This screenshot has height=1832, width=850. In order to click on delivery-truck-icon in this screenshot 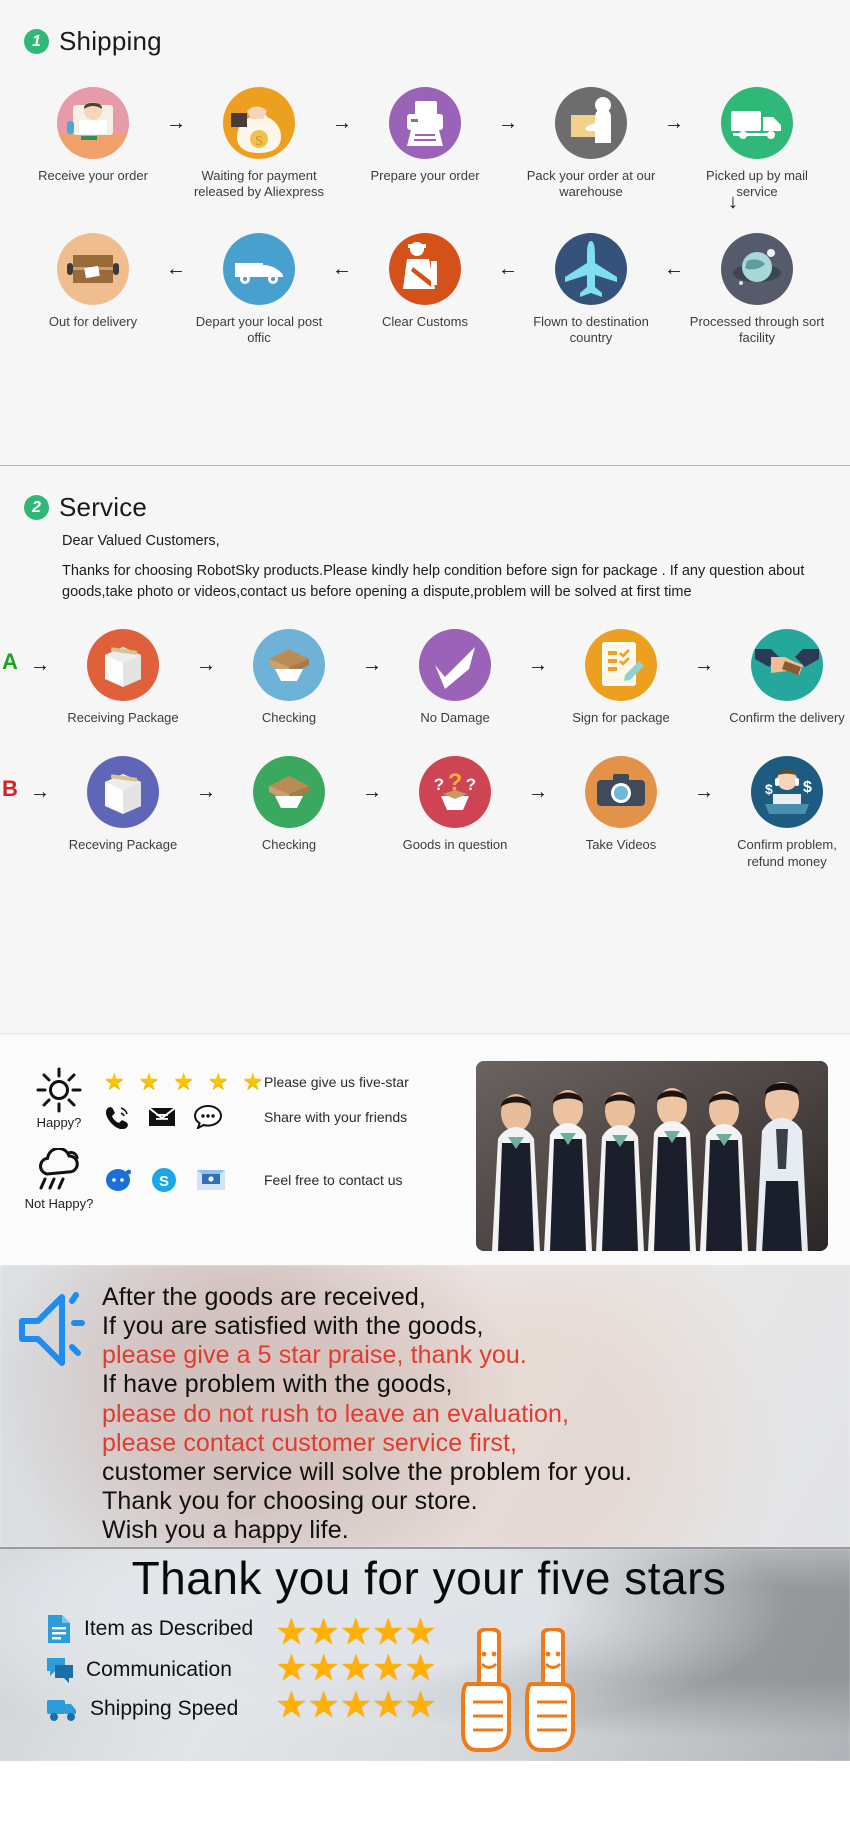, I will do `click(757, 123)`.